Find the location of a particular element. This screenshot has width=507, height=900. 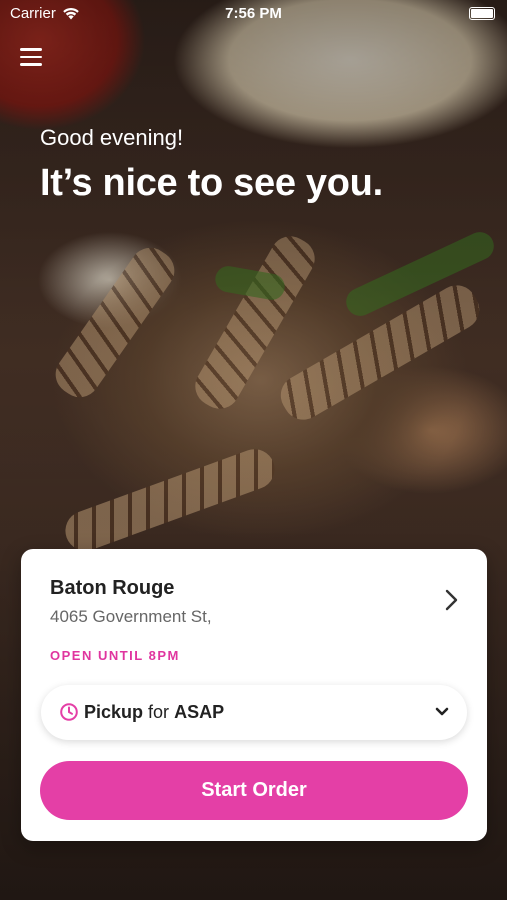

status-time: 7:56 PM is located at coordinates (253, 13).